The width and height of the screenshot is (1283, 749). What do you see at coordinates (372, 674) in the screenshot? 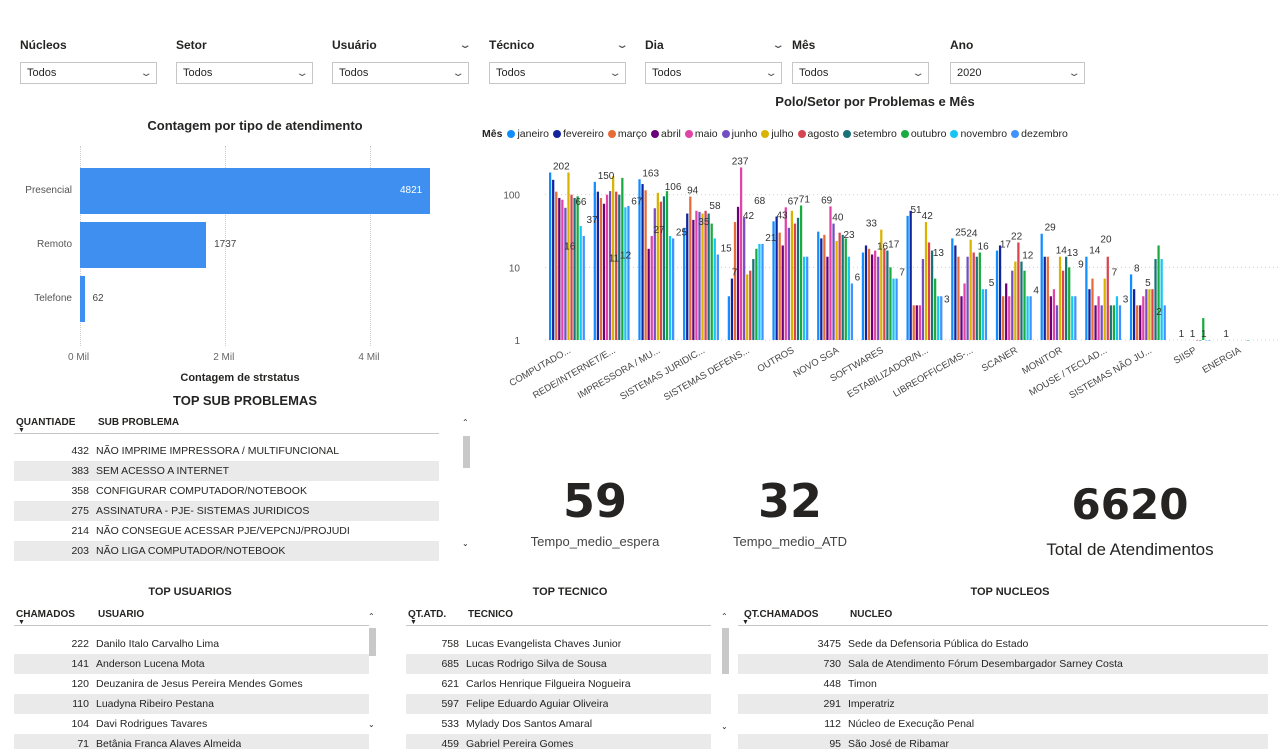
I see `usuarios-scrollbar: ⌃ ⌄` at bounding box center [372, 674].